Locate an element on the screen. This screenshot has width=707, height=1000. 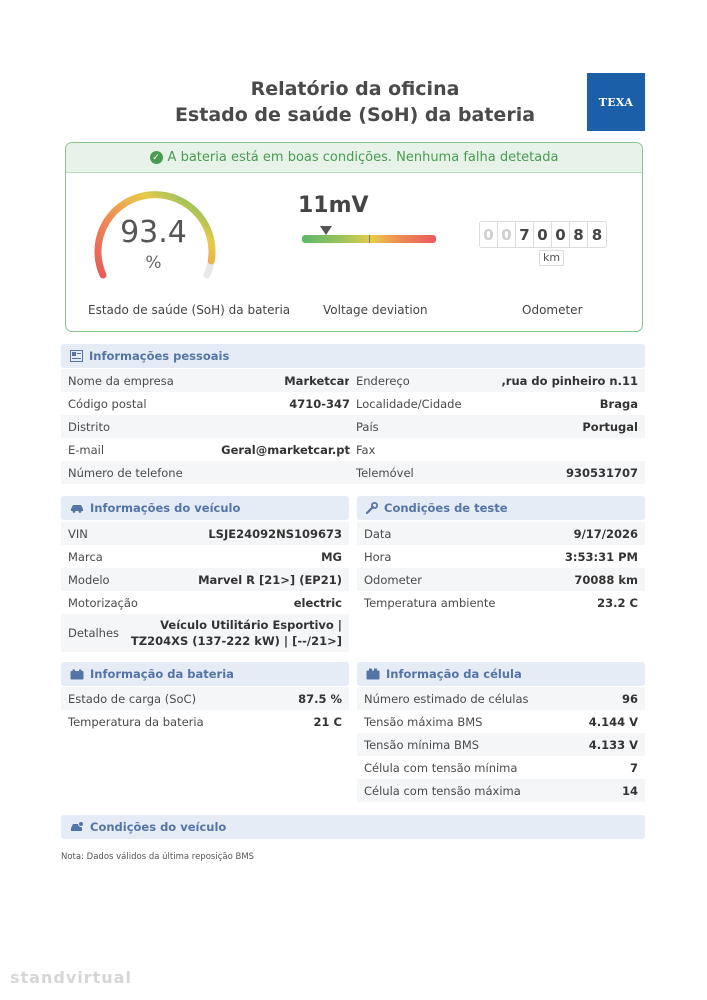
row-label: Motorização is located at coordinates (103, 602).